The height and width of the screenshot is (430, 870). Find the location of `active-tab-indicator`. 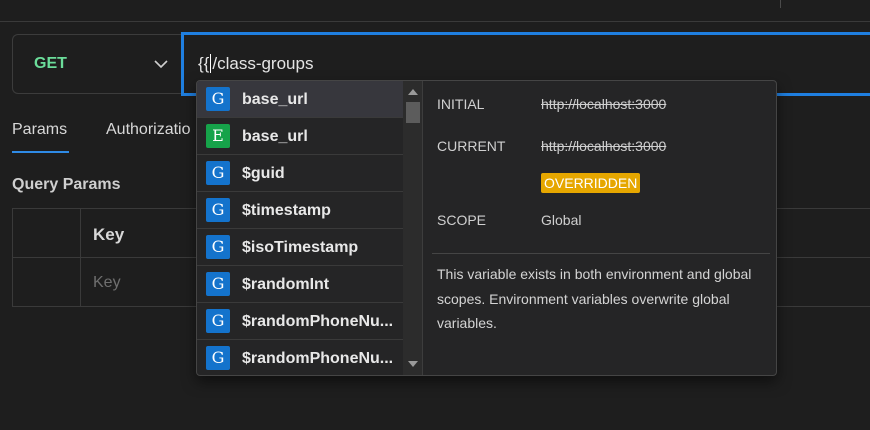

active-tab-indicator is located at coordinates (40, 152).